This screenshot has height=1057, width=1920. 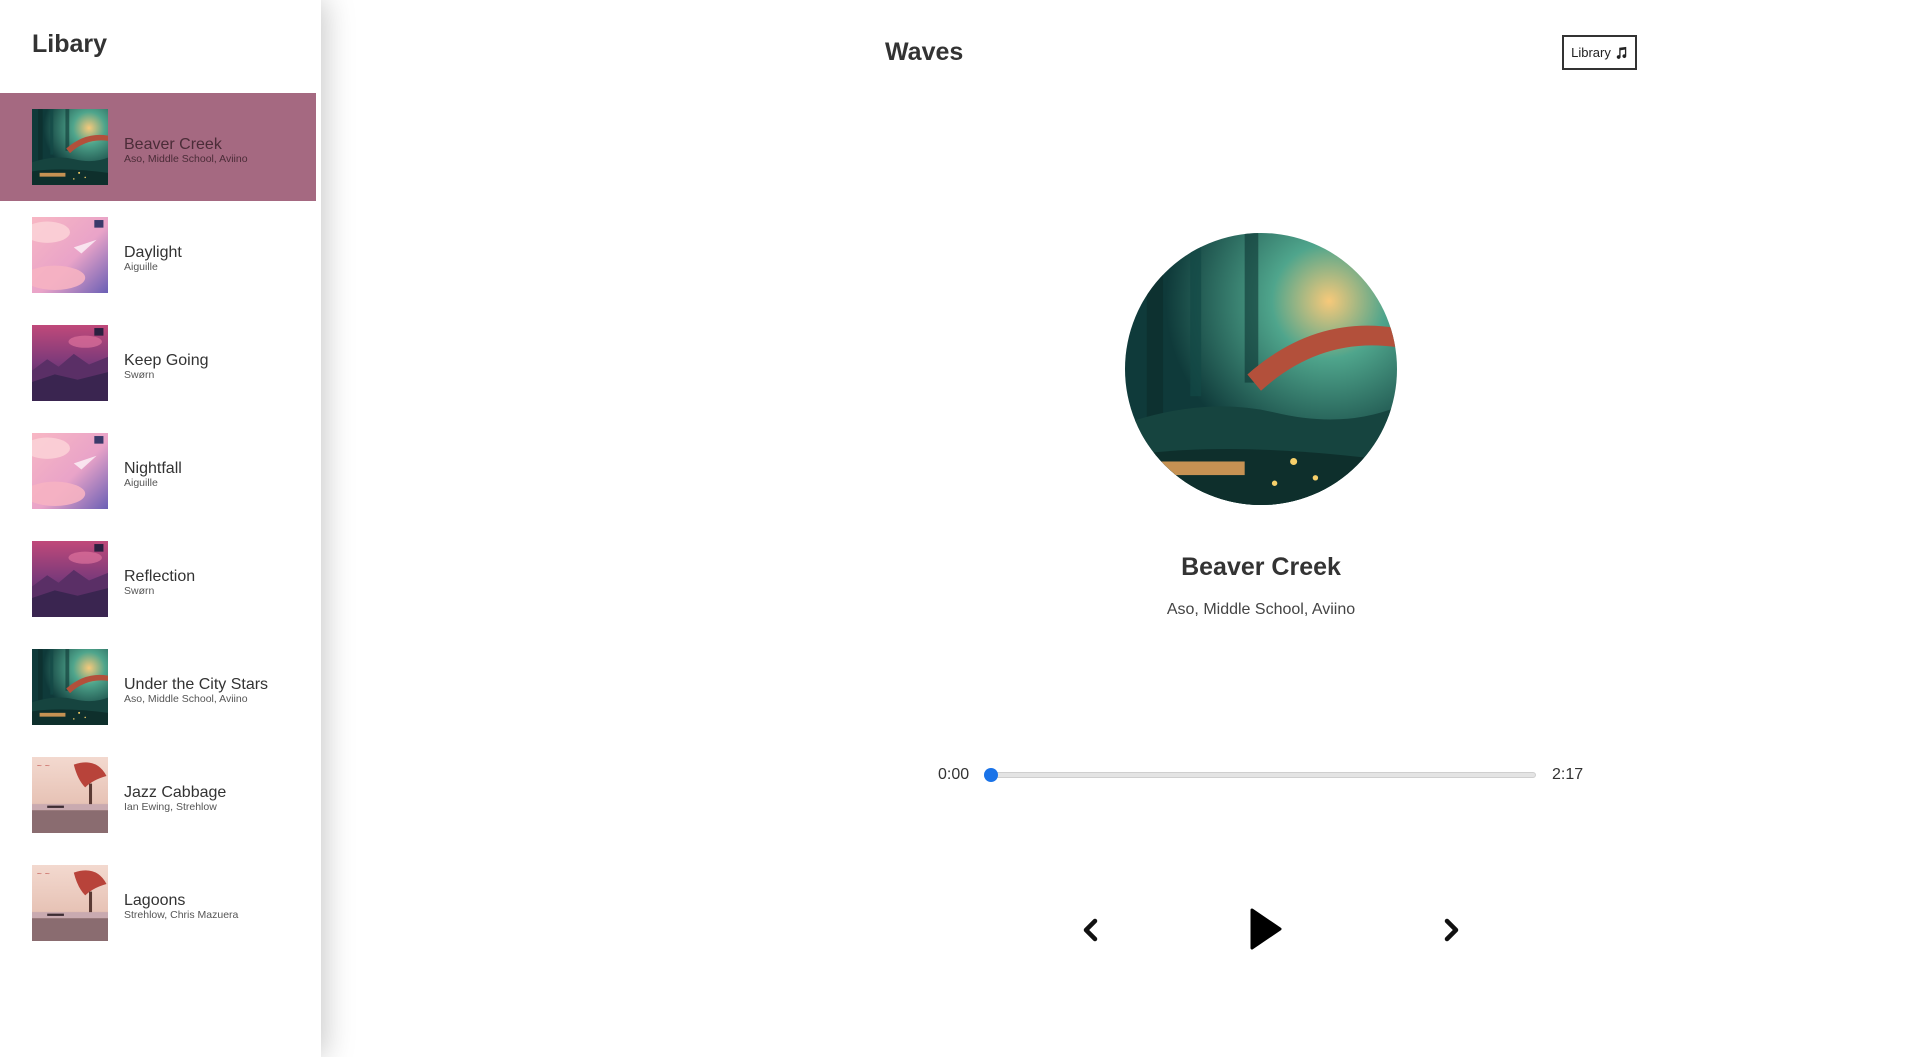 What do you see at coordinates (1591, 52) in the screenshot?
I see `library-button-label: Library` at bounding box center [1591, 52].